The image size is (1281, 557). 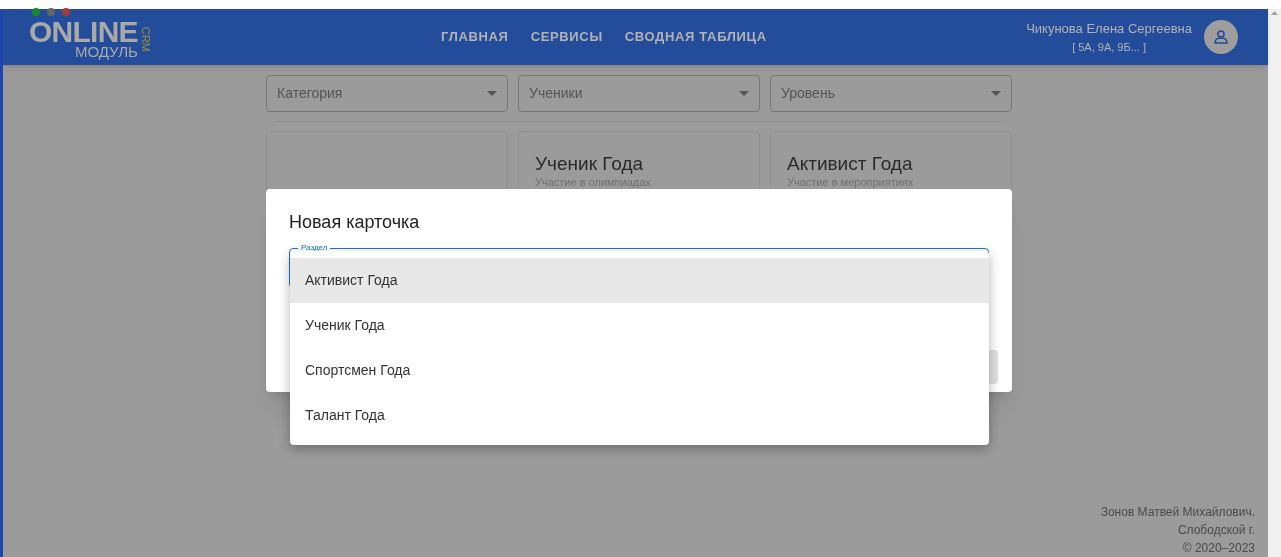 What do you see at coordinates (83, 32) in the screenshot?
I see `logo-wordmark: ONLINE` at bounding box center [83, 32].